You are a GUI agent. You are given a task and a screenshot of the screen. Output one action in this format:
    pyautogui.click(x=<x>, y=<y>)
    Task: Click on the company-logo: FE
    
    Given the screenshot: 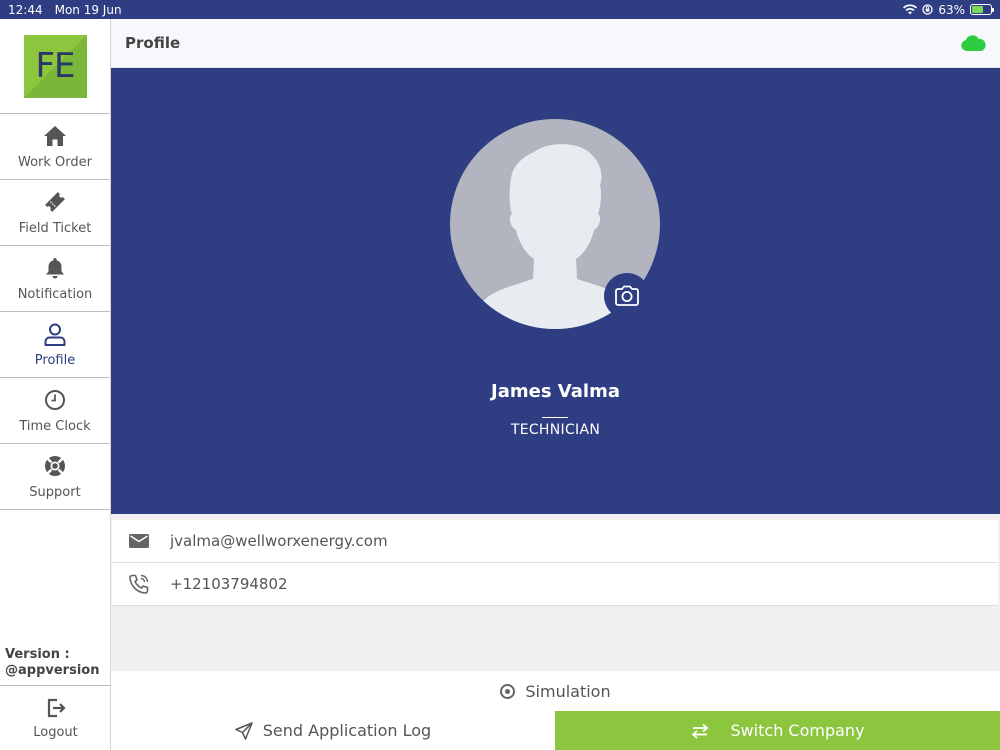 What is the action you would take?
    pyautogui.click(x=55, y=66)
    